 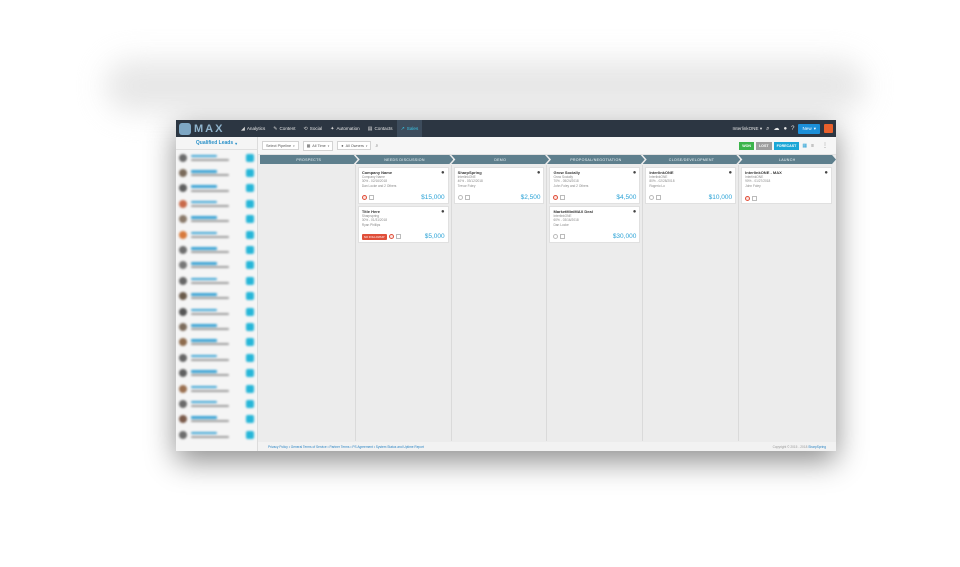 I want to click on lost-button: LOST, so click(x=763, y=145).